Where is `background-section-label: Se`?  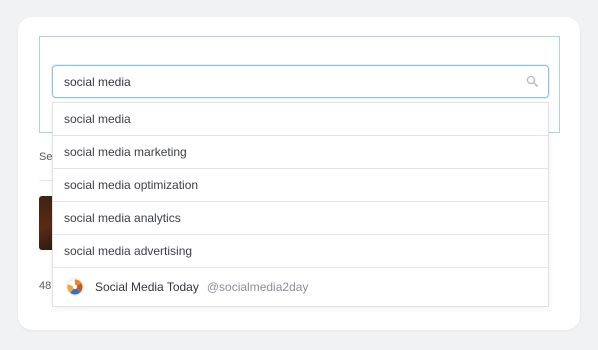 background-section-label: Se is located at coordinates (46, 157).